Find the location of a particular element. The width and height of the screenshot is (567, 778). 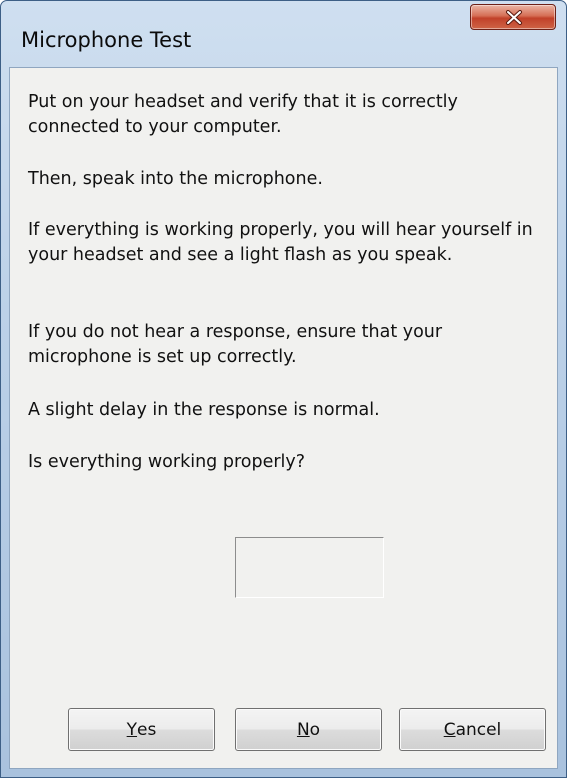

instruction-speak: Then, speak into the microphone. is located at coordinates (175, 179).